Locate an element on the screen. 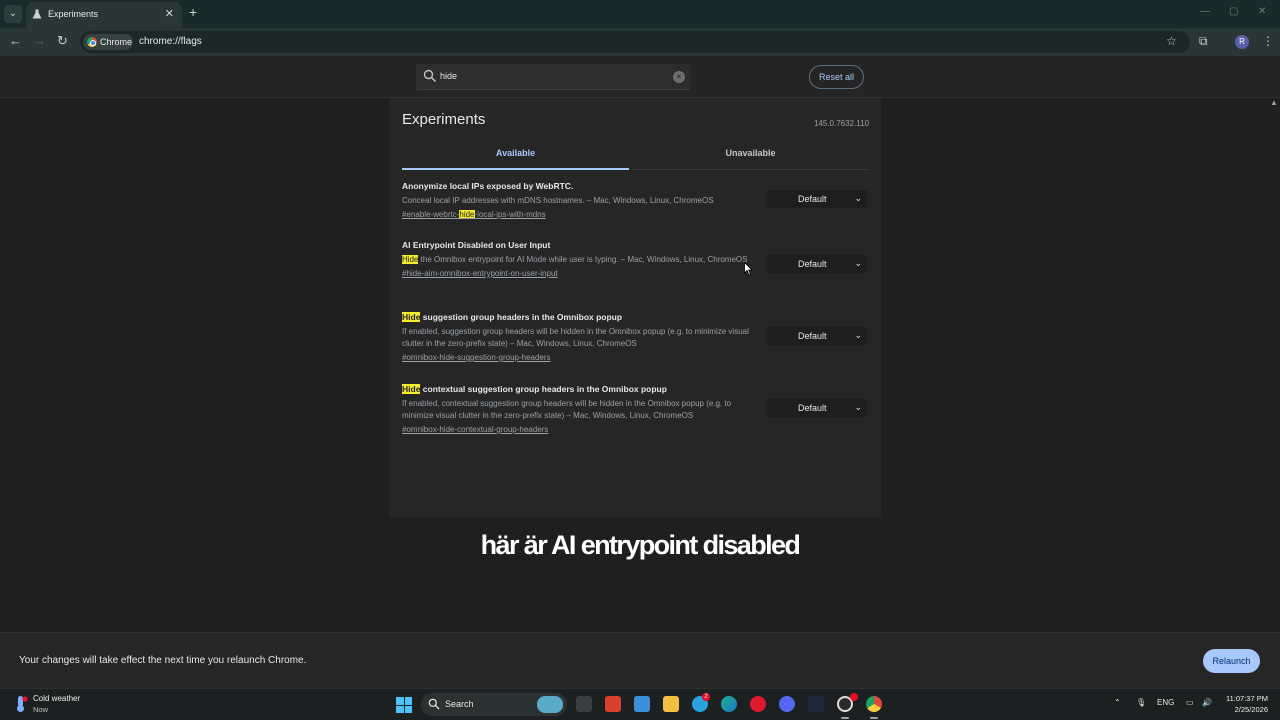 This screenshot has height=720, width=1280. site-chip: Chrome is located at coordinates (108, 42).